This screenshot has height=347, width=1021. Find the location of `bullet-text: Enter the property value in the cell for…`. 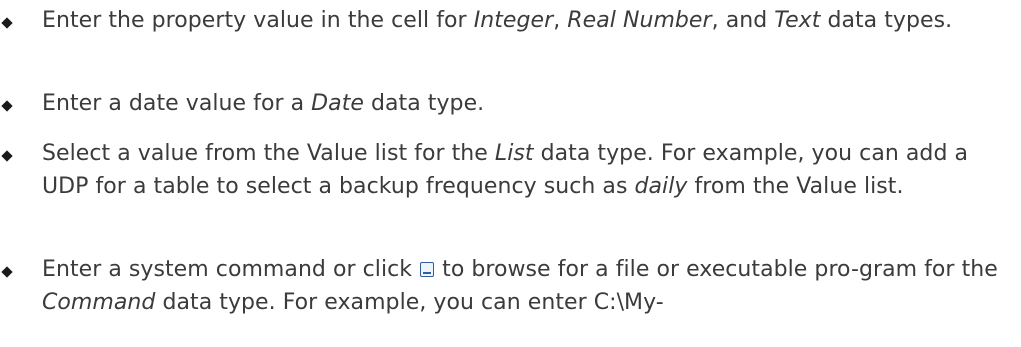

bullet-text: Enter the property value in the cell for… is located at coordinates (497, 20).